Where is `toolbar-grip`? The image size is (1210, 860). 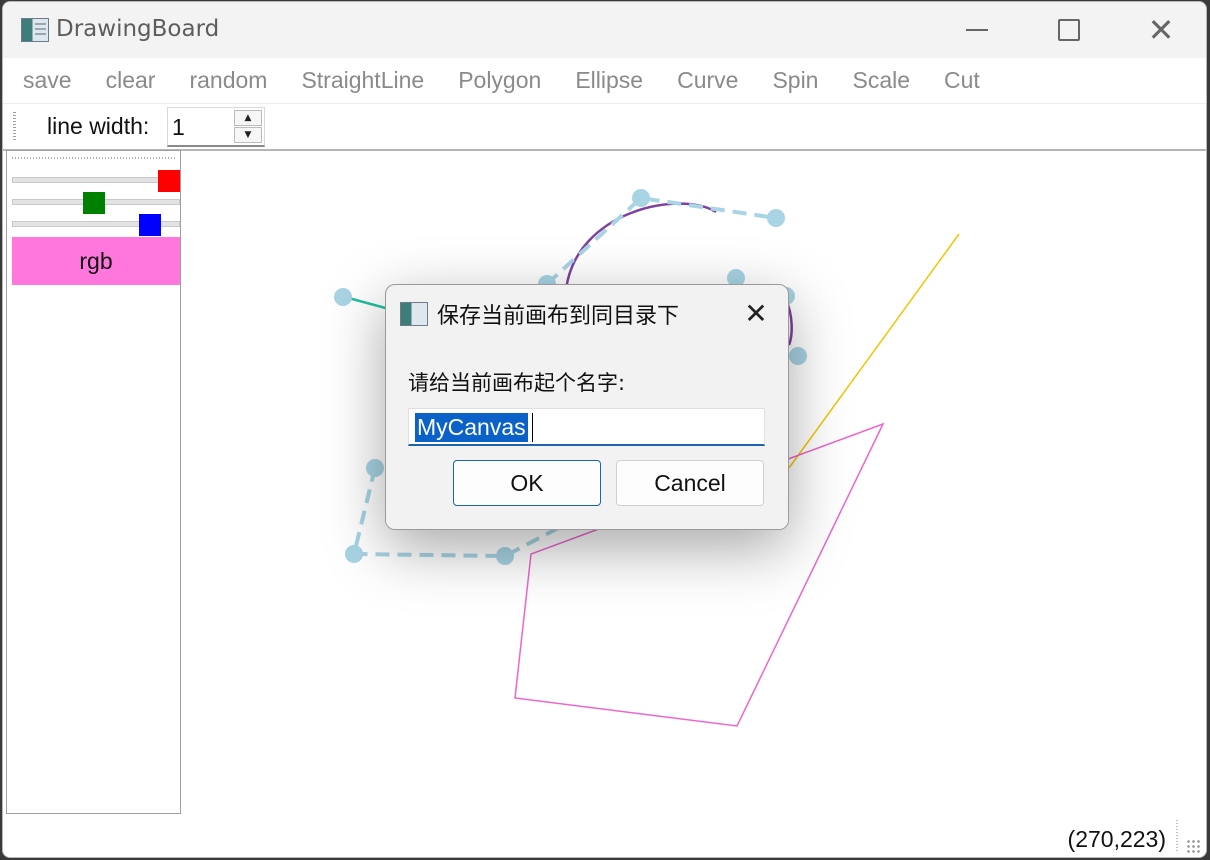
toolbar-grip is located at coordinates (14, 127).